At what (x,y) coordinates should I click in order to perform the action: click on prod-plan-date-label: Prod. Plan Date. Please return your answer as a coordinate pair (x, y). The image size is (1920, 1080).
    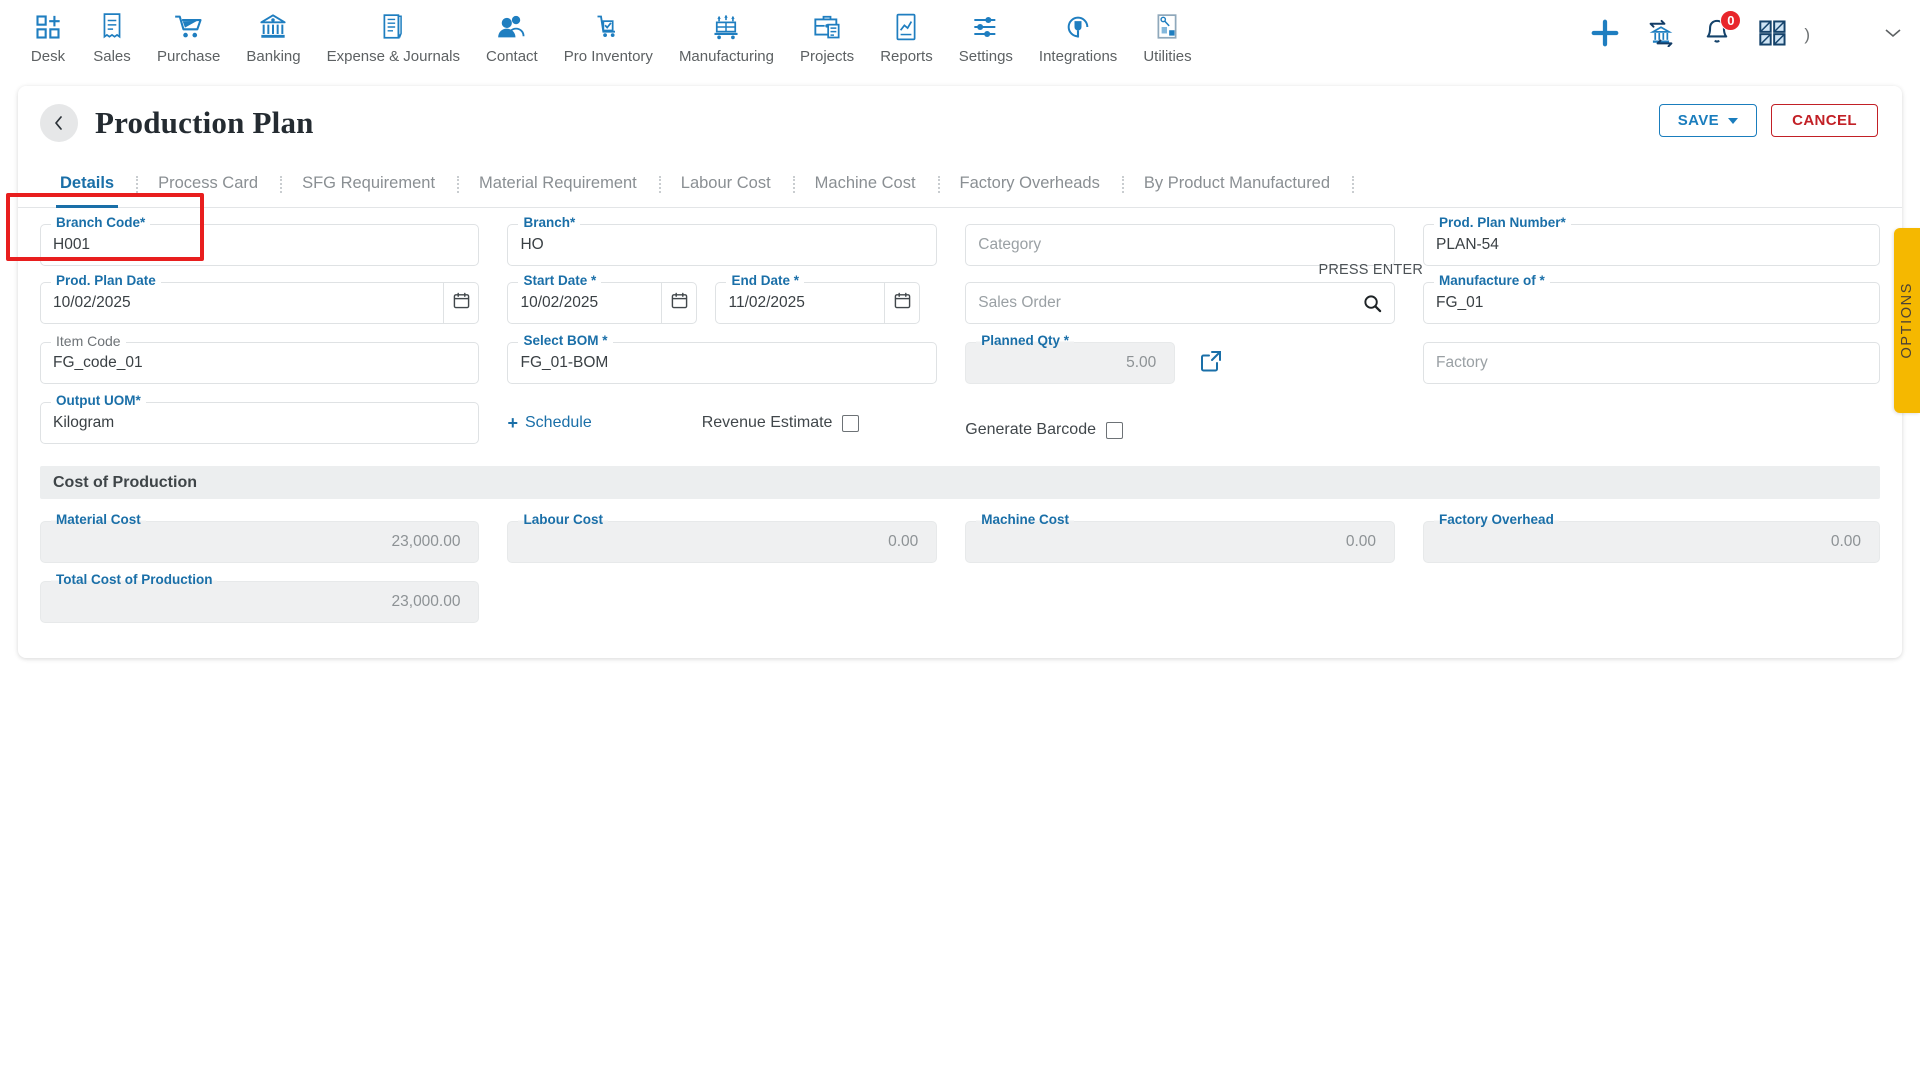
    Looking at the image, I should click on (106, 281).